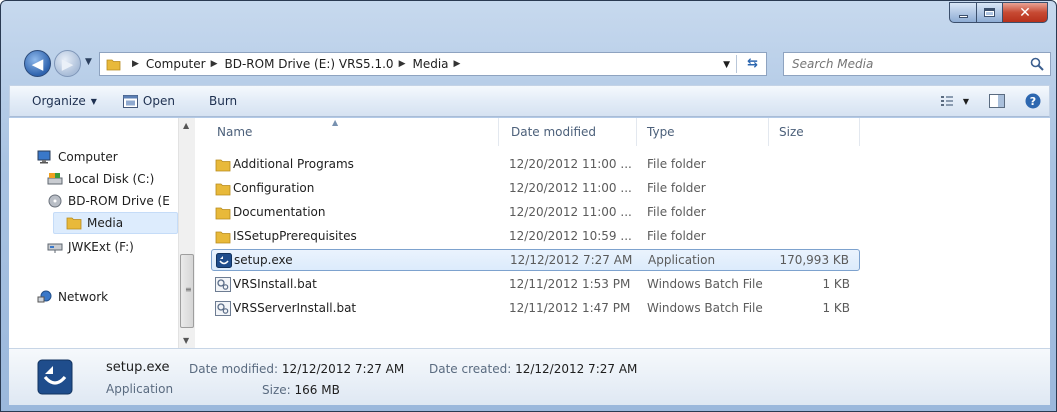 The image size is (1057, 412). I want to click on file-name: Configuration, so click(274, 188).